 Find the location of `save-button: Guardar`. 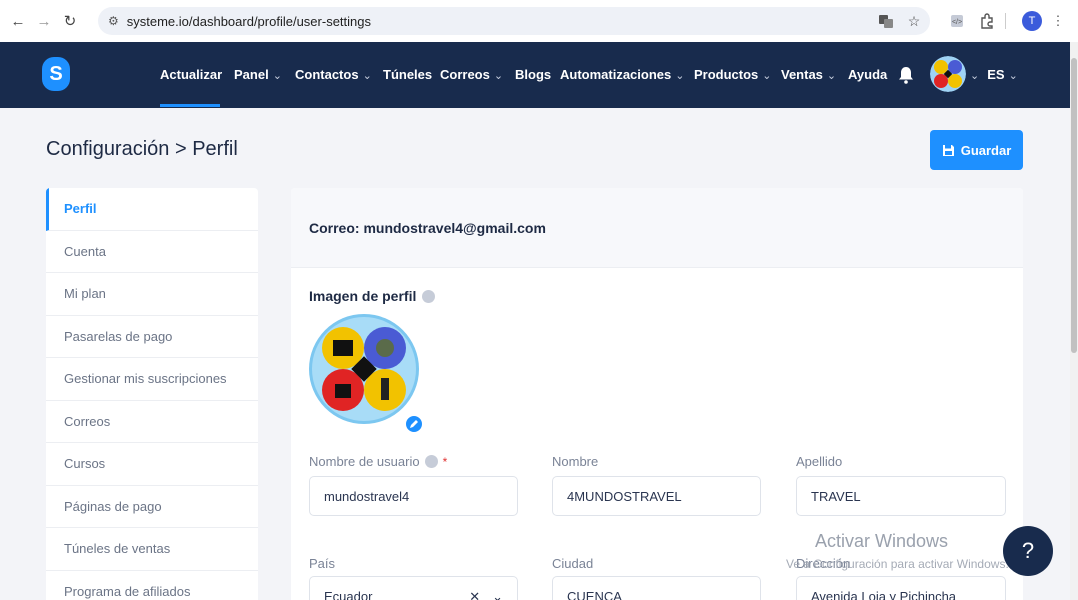

save-button: Guardar is located at coordinates (976, 150).